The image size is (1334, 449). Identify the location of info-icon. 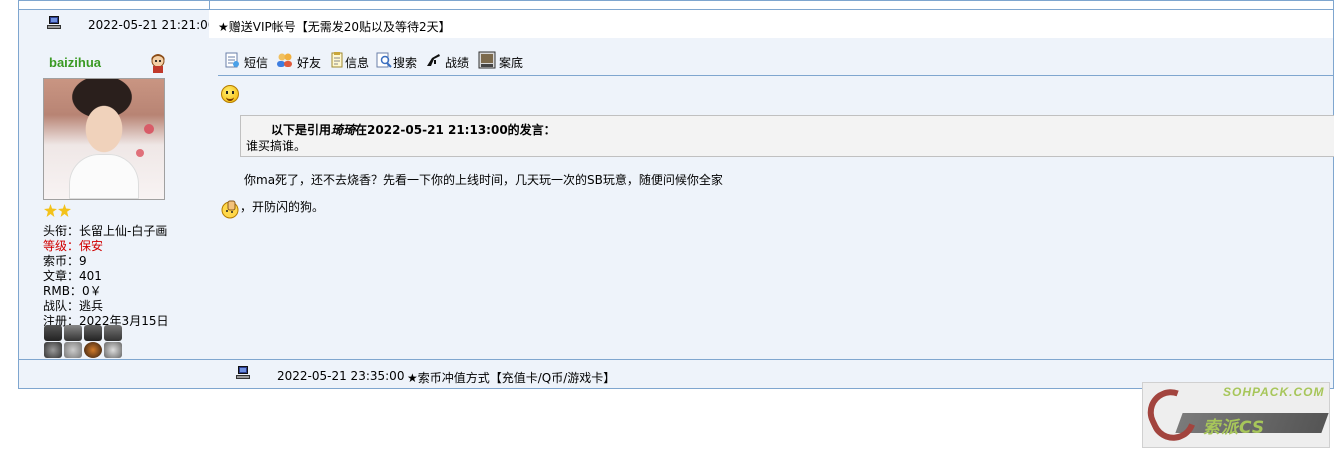
(337, 60).